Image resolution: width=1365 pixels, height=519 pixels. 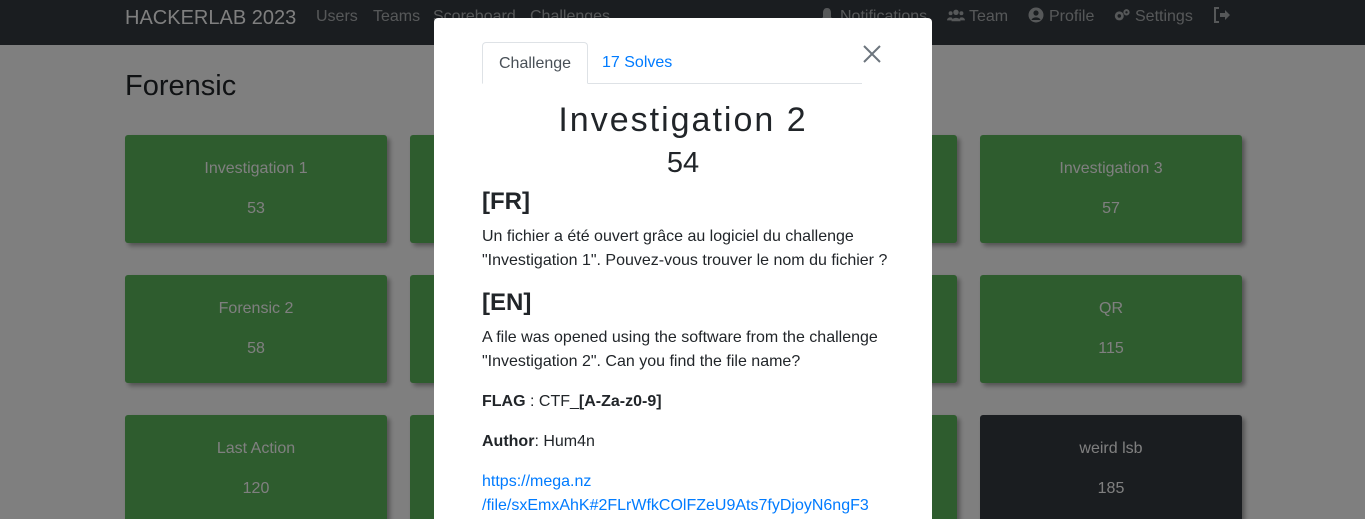 What do you see at coordinates (506, 201) in the screenshot?
I see `fr-heading: [FR]` at bounding box center [506, 201].